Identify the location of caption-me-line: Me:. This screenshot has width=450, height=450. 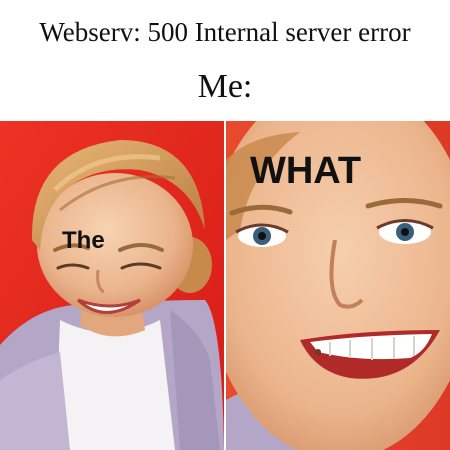
(225, 86).